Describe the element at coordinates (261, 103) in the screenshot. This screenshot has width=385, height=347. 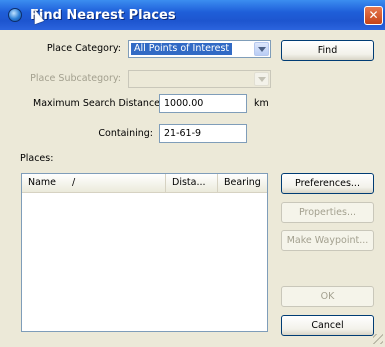
I see `distance-unit-label: km` at that location.